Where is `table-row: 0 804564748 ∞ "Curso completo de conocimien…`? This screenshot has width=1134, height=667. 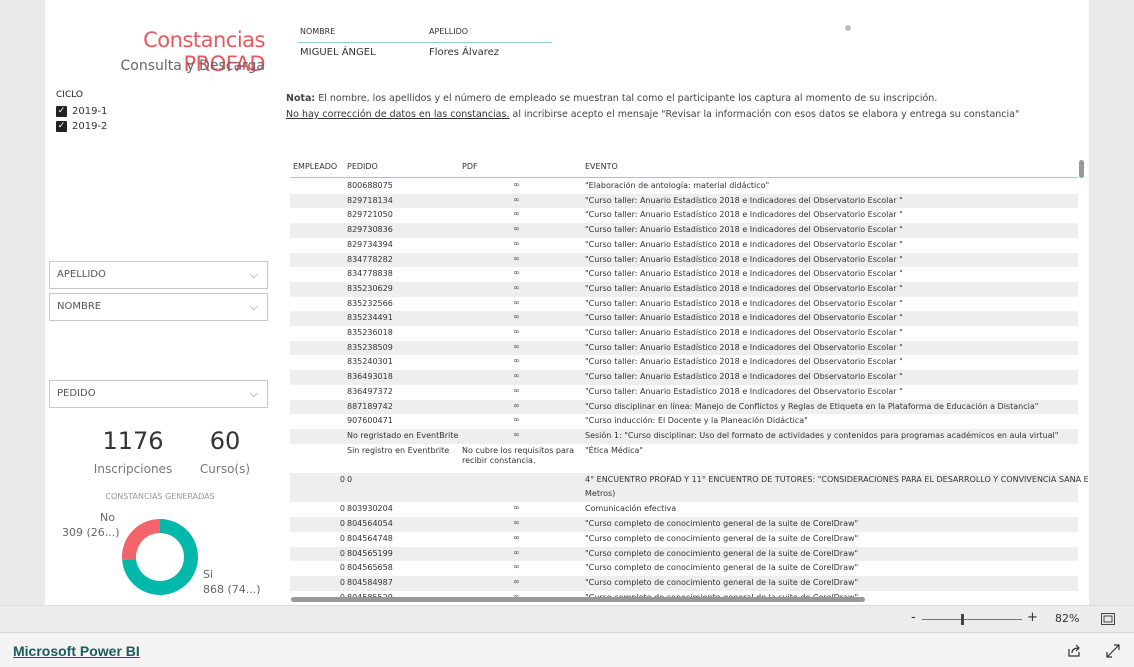
table-row: 0 804564748 ∞ "Curso completo de conocimien… is located at coordinates (684, 539).